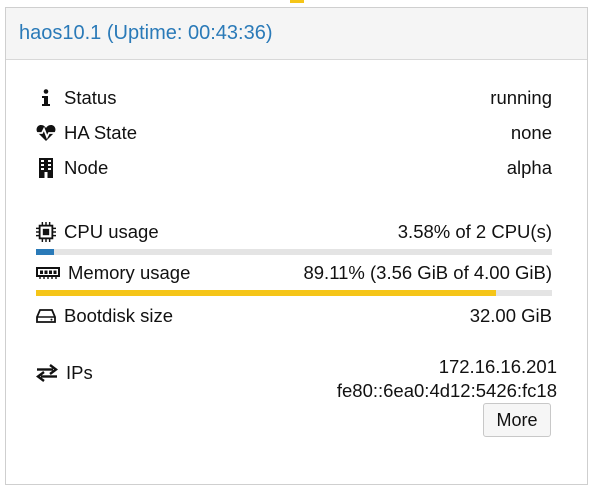 This screenshot has height=491, width=594. What do you see at coordinates (294, 232) in the screenshot?
I see `cpu-row: CPU usage 3.58% of 2 CPU(s)` at bounding box center [294, 232].